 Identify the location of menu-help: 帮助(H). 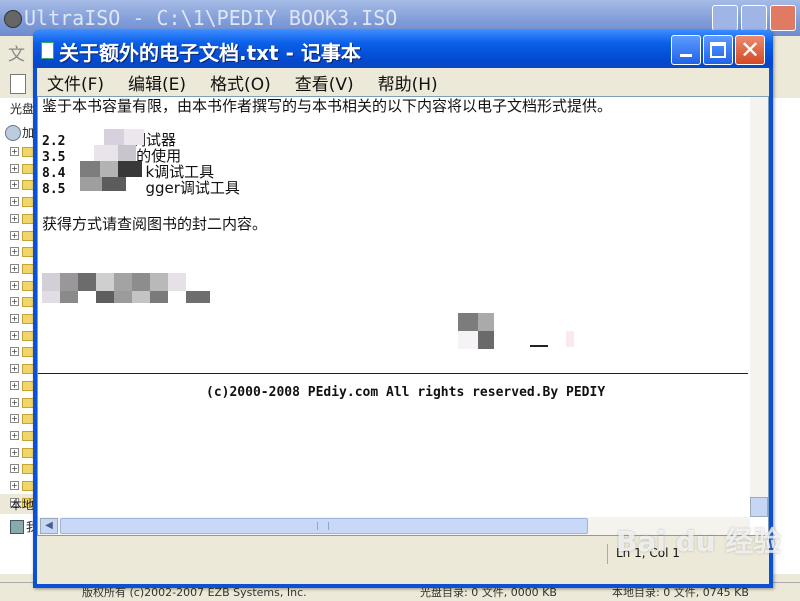
(408, 82).